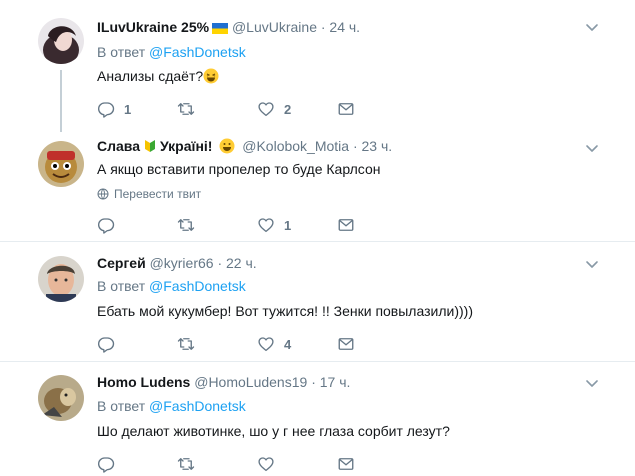 The image size is (635, 476). I want to click on beginner-shield-icon, so click(150, 146).